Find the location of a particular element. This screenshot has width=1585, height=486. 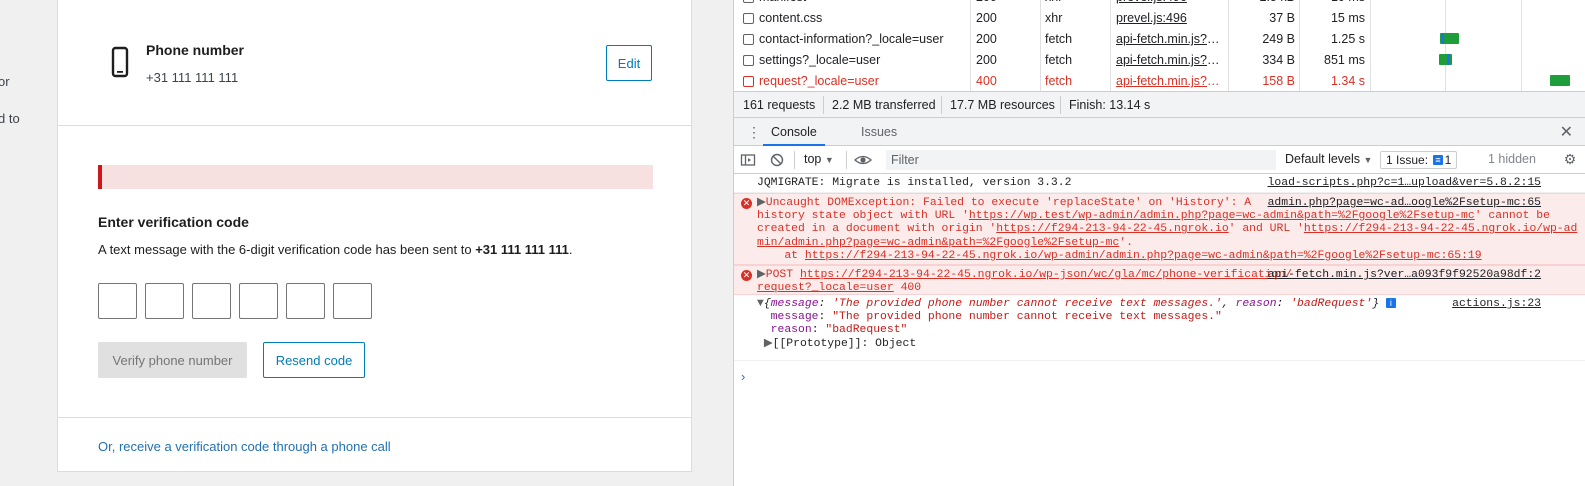

request-time: 1.25 s is located at coordinates (1347, 39).